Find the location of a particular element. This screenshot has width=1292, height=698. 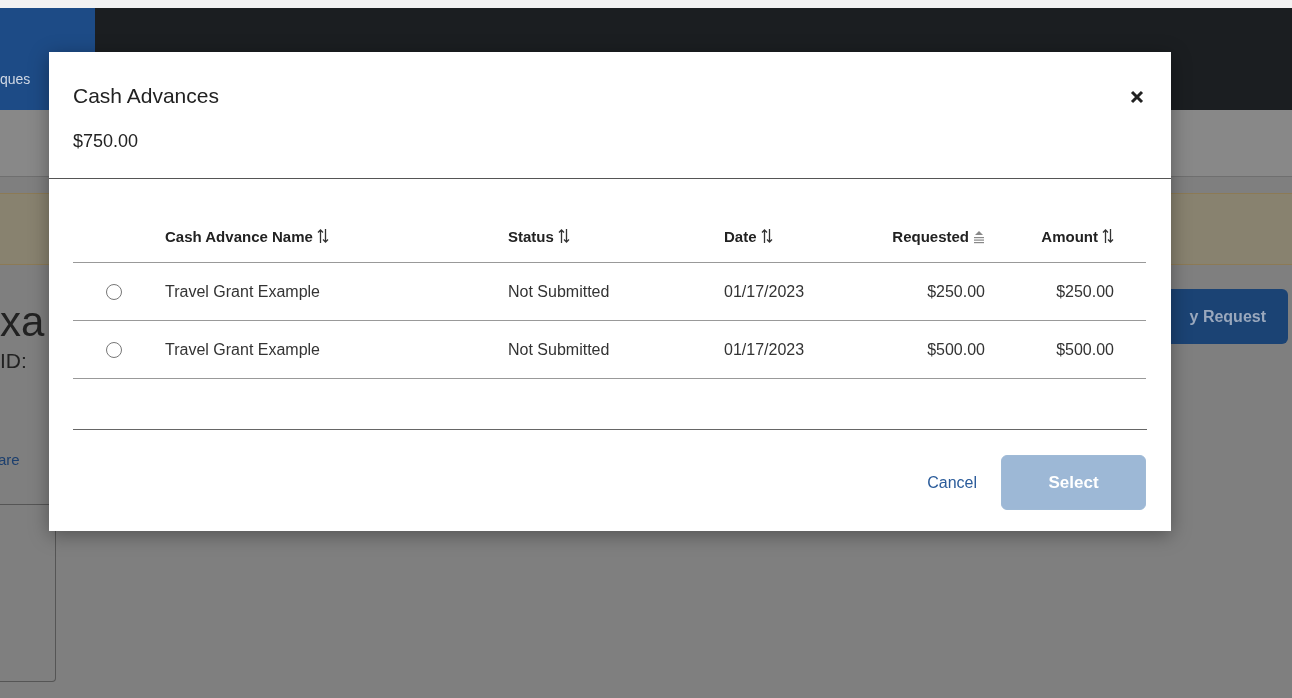

column-header: Amount is located at coordinates (1070, 236).